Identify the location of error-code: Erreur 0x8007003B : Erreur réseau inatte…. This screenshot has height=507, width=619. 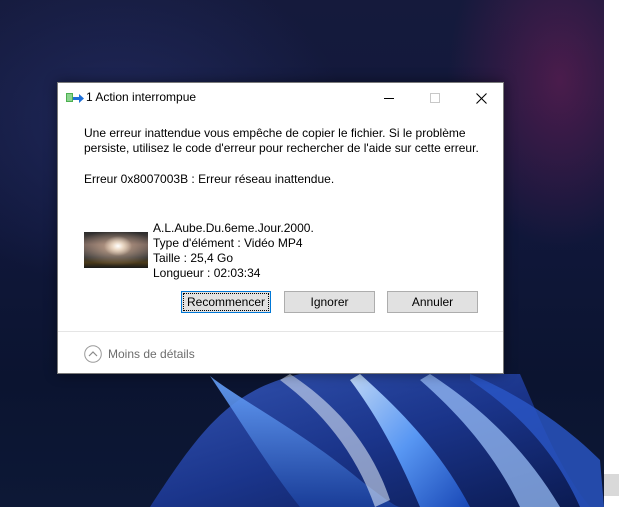
(209, 179).